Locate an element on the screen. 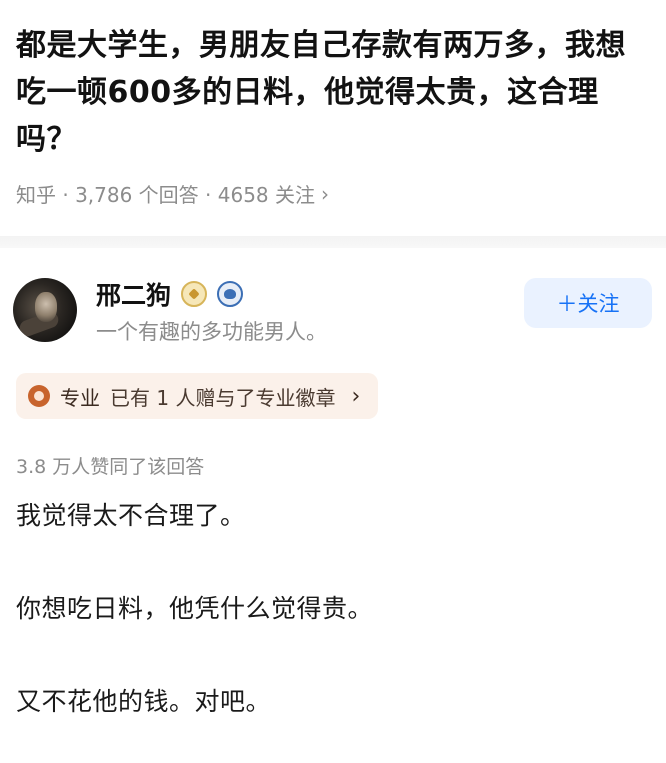  certified-badge-icon is located at coordinates (194, 294).